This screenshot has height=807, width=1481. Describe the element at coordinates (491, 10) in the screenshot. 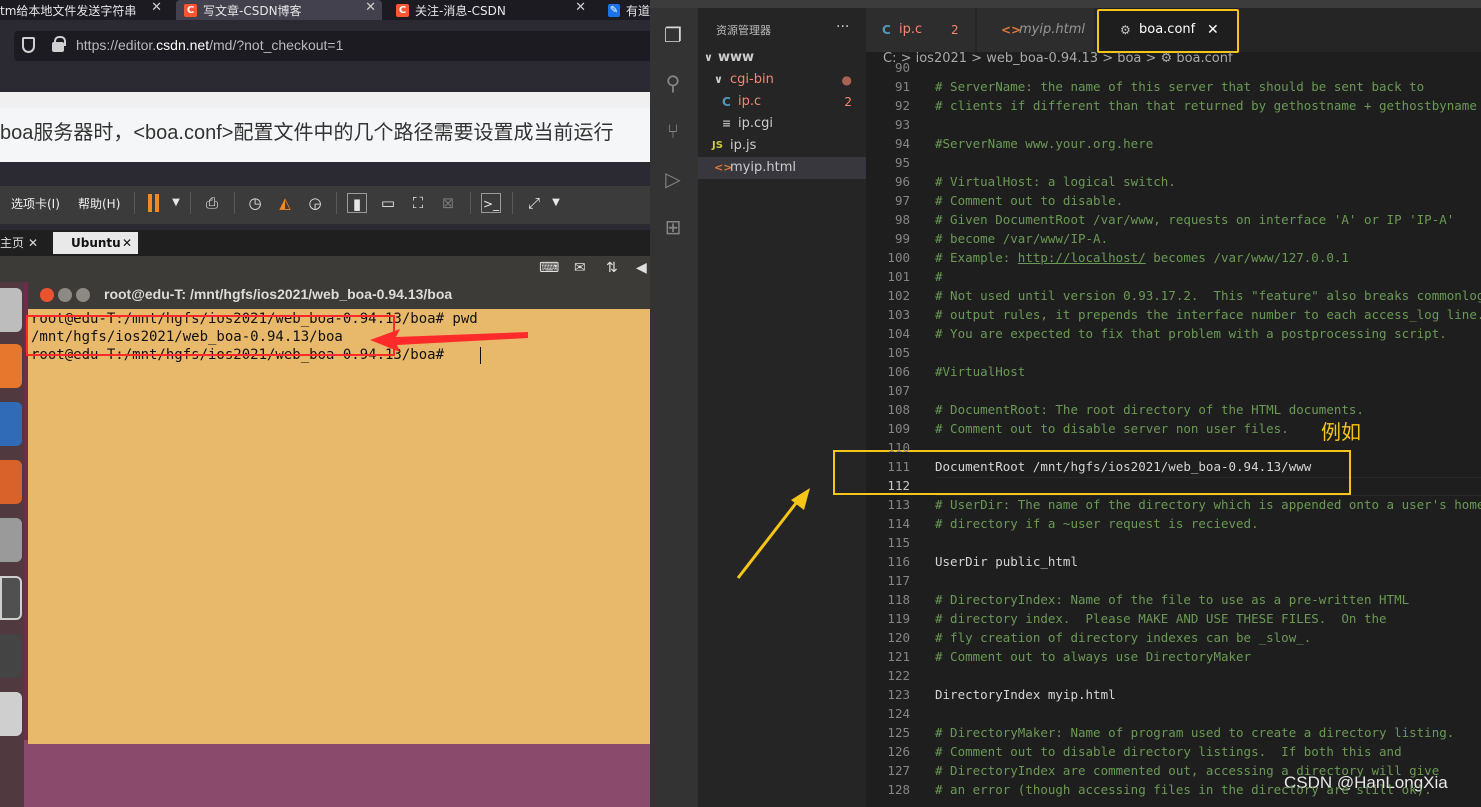

I see `browser-tab: C 关注-消息-CSDN ✕` at that location.